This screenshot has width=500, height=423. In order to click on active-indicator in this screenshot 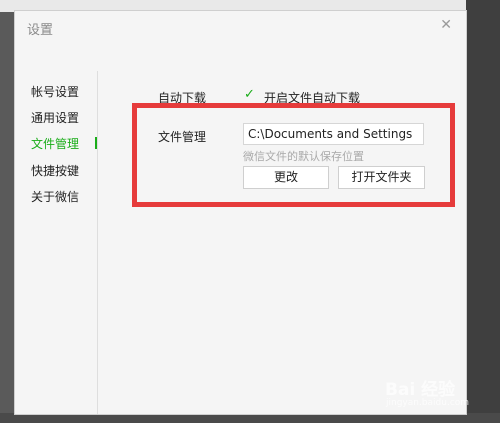, I will do `click(96, 143)`.